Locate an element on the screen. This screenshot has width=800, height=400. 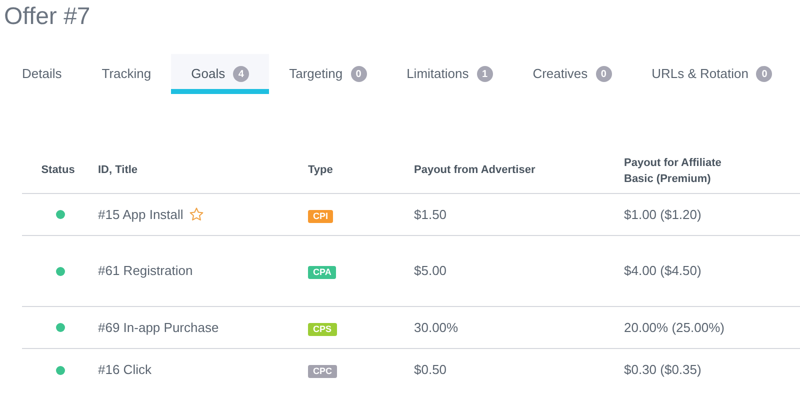
payout-text: $5.00 is located at coordinates (430, 270).